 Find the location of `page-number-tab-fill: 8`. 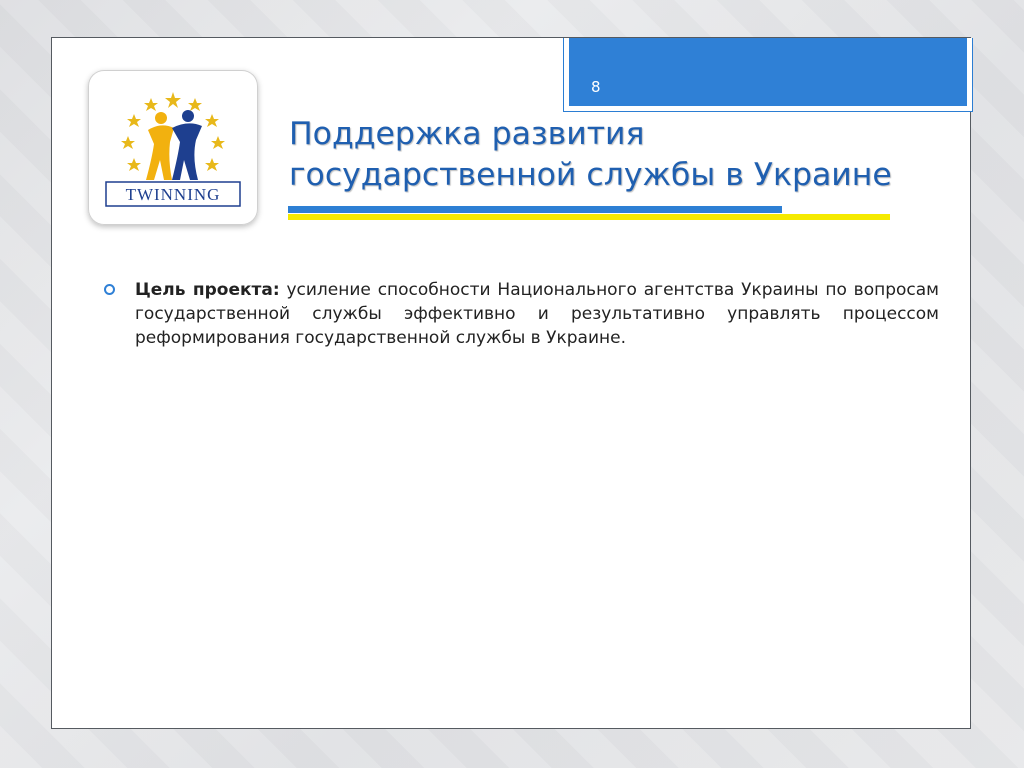

page-number-tab-fill: 8 is located at coordinates (768, 72).